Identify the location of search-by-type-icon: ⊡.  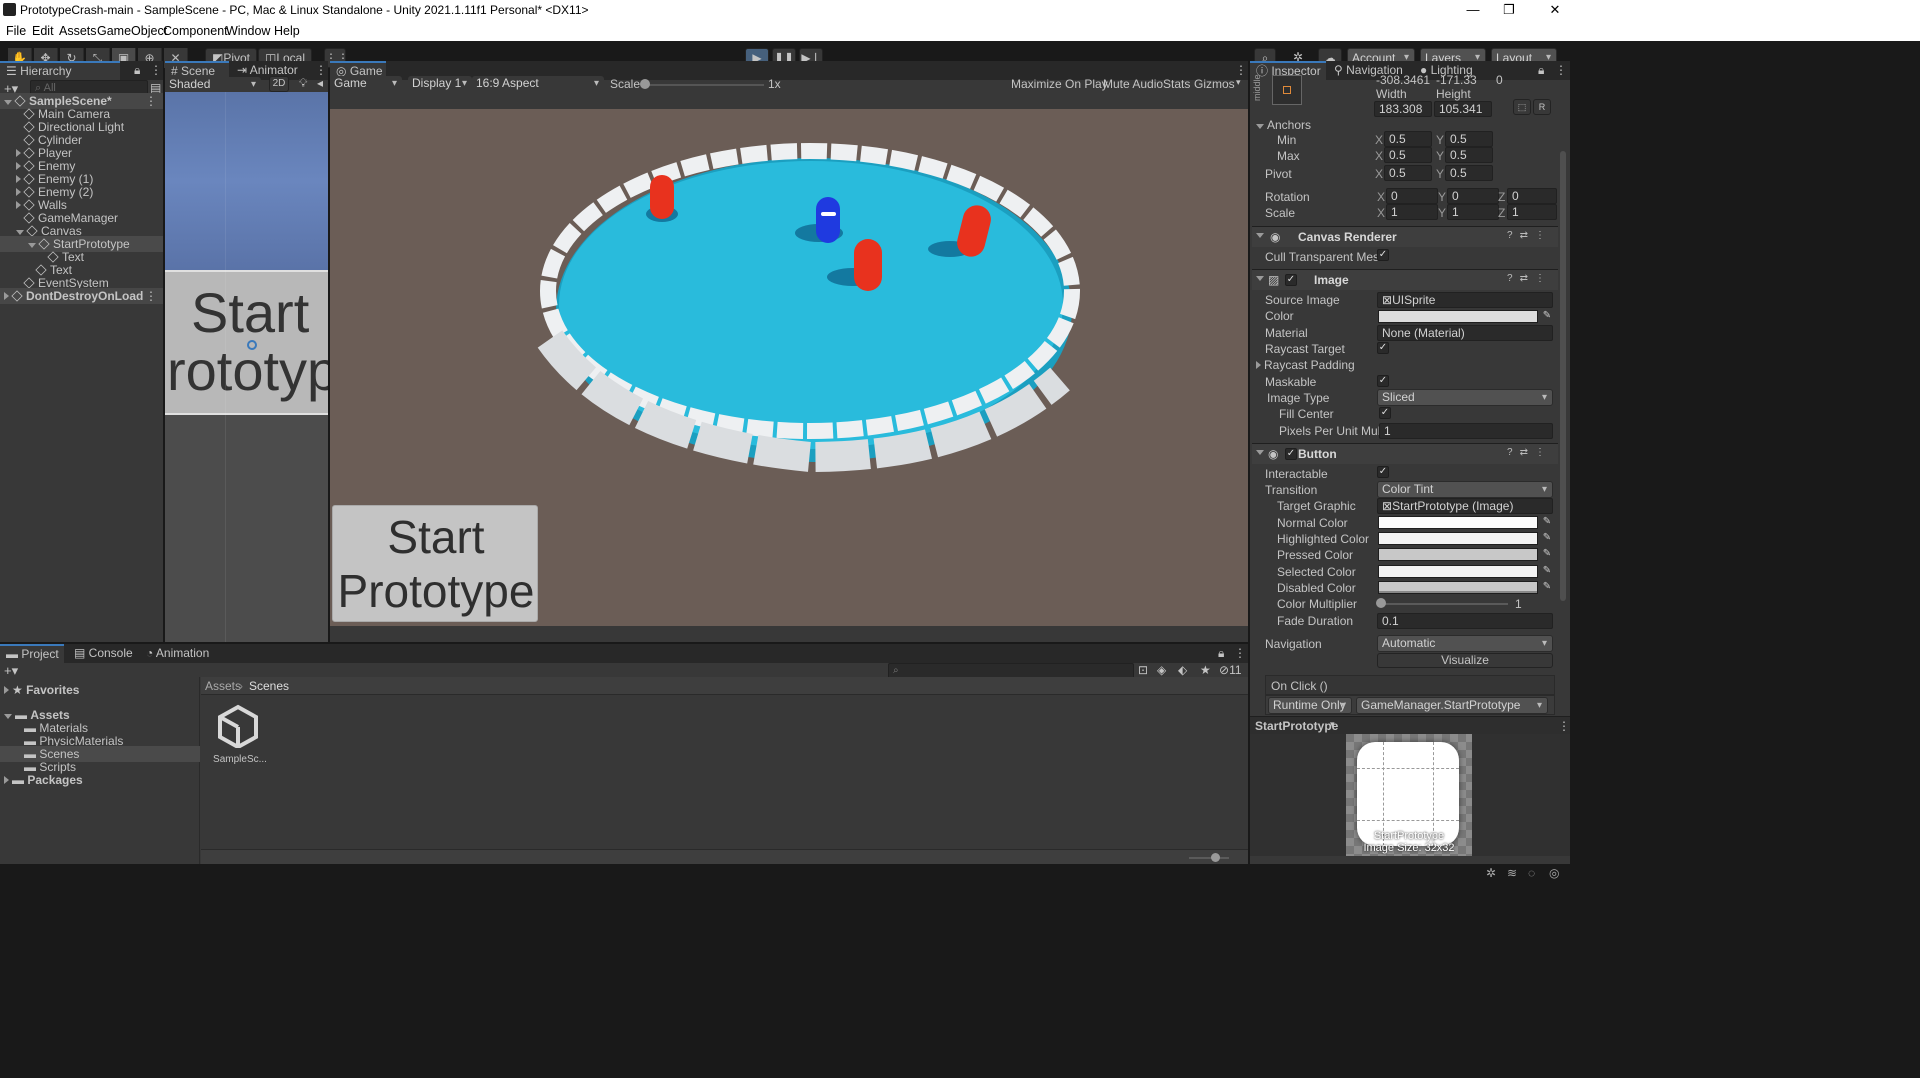
(1143, 670).